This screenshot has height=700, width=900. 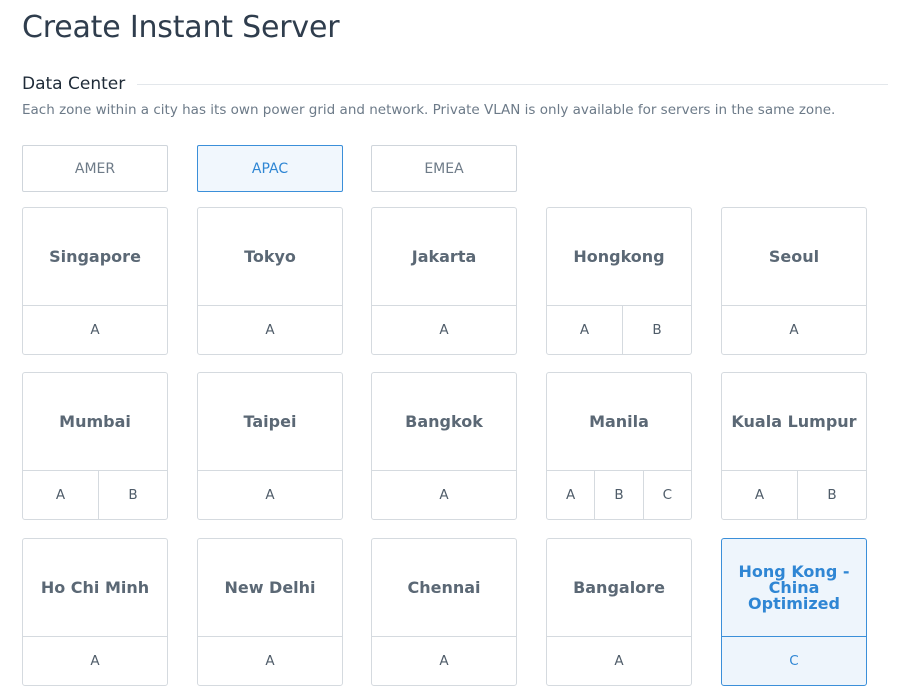 What do you see at coordinates (95, 421) in the screenshot?
I see `location-name: Mumbai` at bounding box center [95, 421].